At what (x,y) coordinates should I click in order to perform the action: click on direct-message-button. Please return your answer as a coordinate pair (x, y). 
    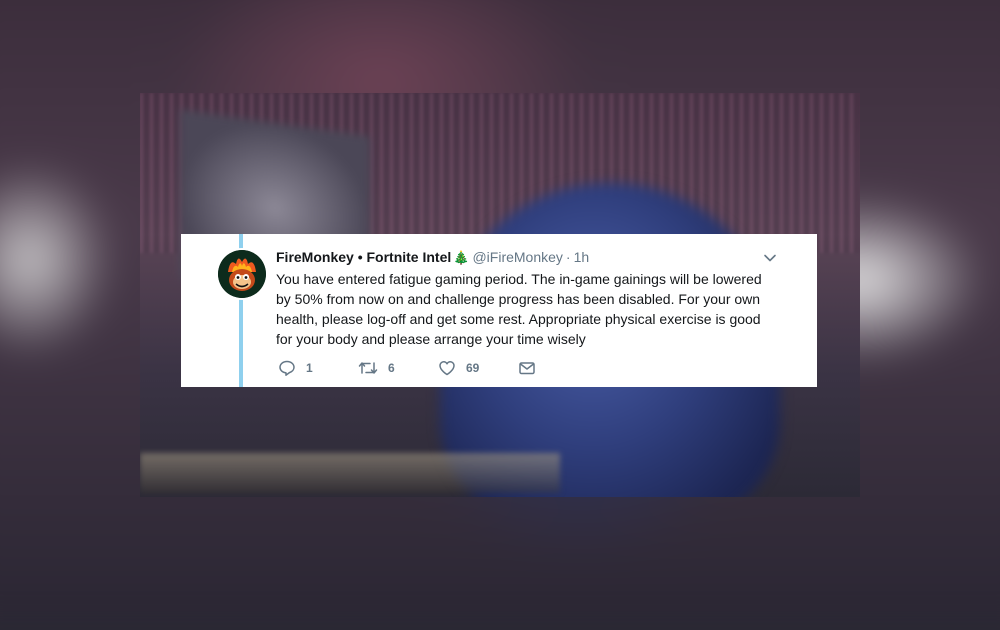
    Looking at the image, I should click on (532, 368).